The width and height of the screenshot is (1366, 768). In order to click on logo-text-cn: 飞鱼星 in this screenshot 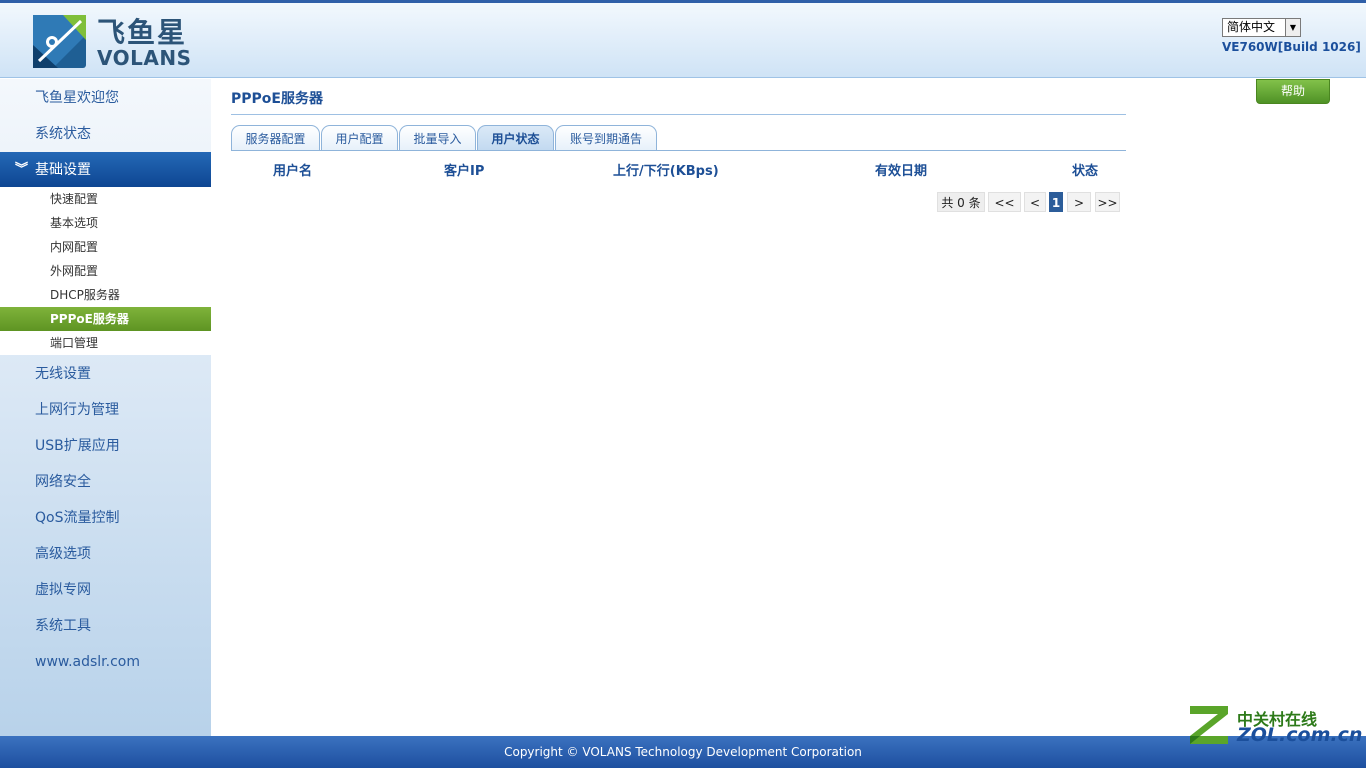, I will do `click(142, 32)`.